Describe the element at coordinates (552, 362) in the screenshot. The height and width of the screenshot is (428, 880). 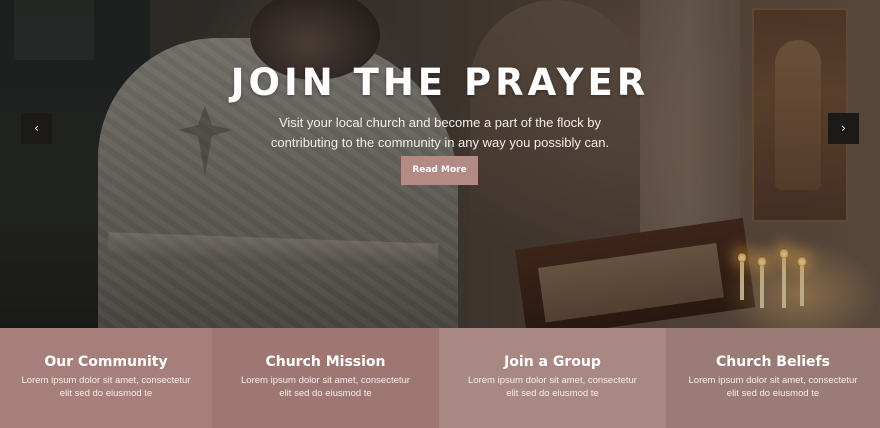
I see `feature-title: Join a Group` at that location.